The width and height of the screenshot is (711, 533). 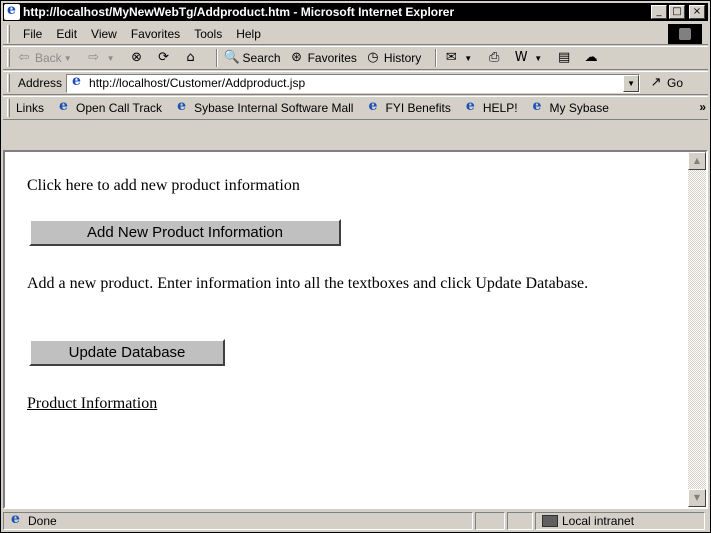 I want to click on links-label: Links, so click(x=30, y=108).